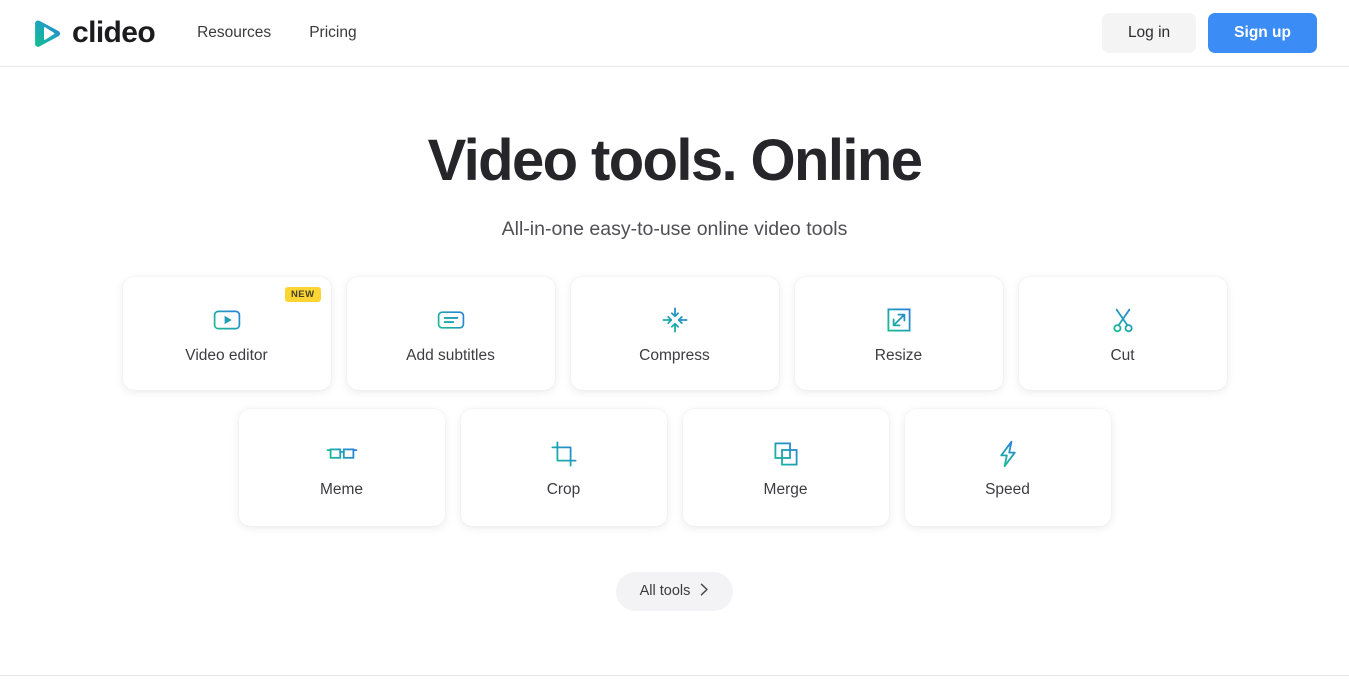 The width and height of the screenshot is (1349, 683). I want to click on signup-button: Sign up, so click(1262, 33).